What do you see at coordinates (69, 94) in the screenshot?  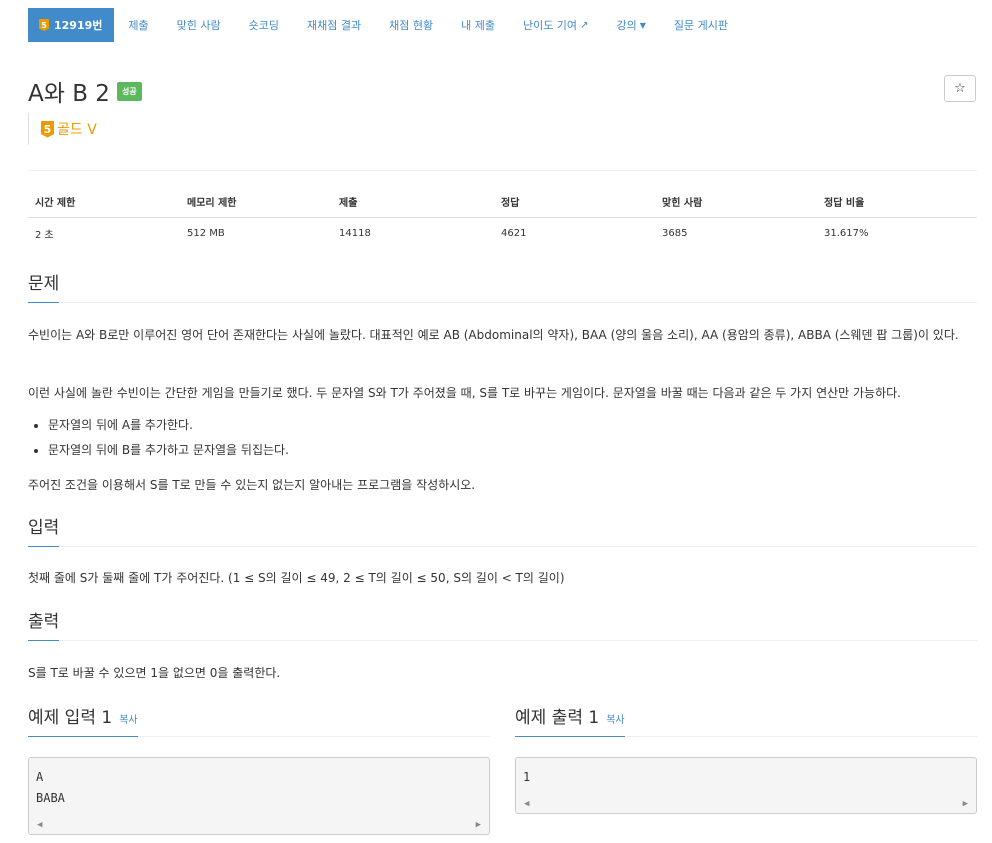 I see `problem-title: A와 B 2` at bounding box center [69, 94].